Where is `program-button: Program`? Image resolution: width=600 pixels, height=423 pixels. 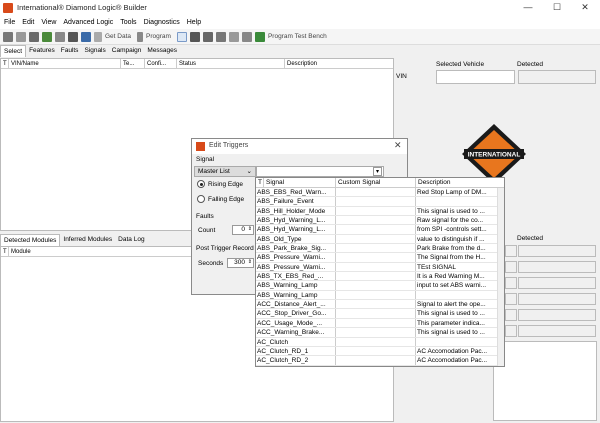
program-button: Program is located at coordinates (158, 36).